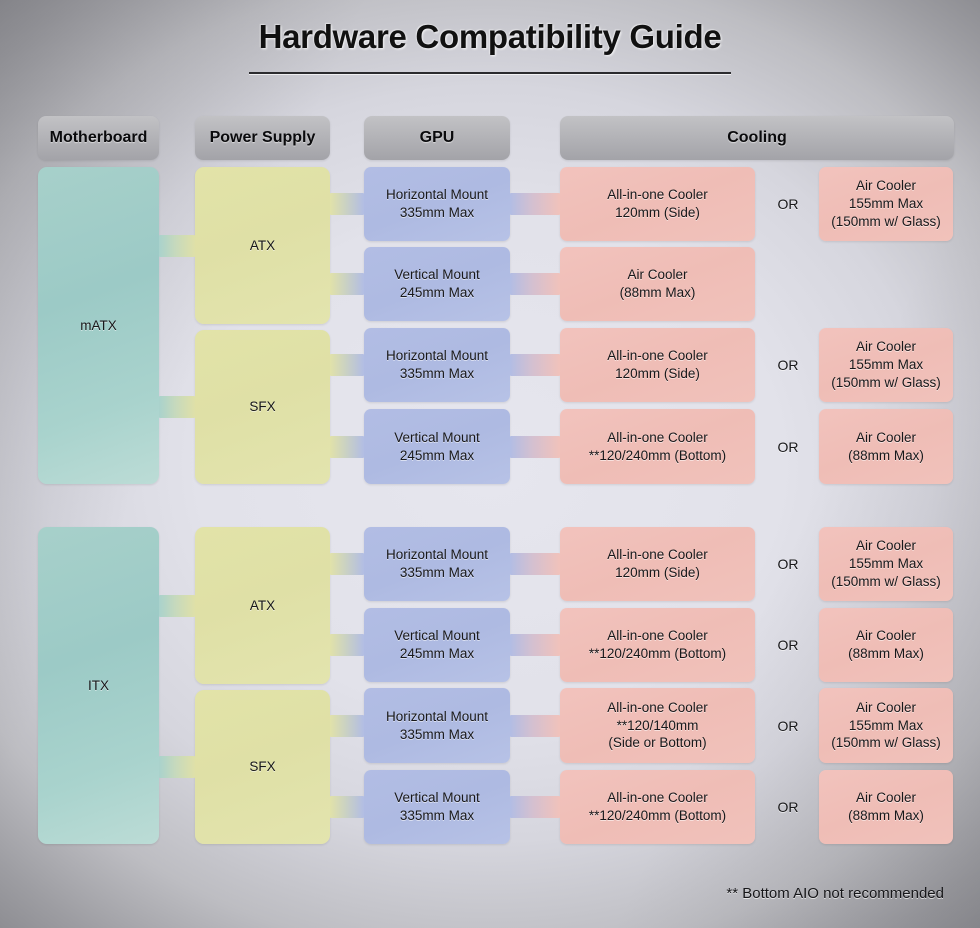 The height and width of the screenshot is (928, 980). What do you see at coordinates (437, 284) in the screenshot?
I see `gpu-node-2: Vertical Mount 245mm Max` at bounding box center [437, 284].